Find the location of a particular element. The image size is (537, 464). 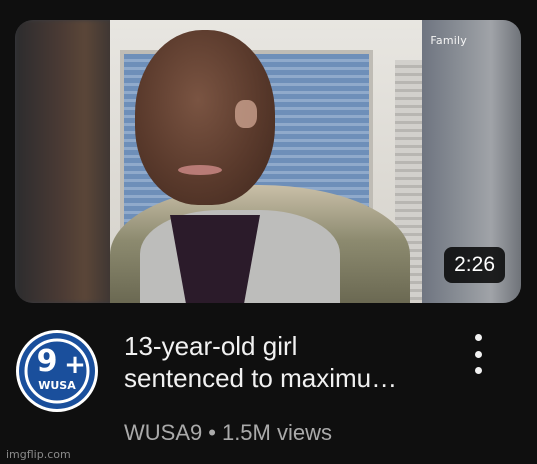

channel-name: WUSA9 is located at coordinates (163, 432).